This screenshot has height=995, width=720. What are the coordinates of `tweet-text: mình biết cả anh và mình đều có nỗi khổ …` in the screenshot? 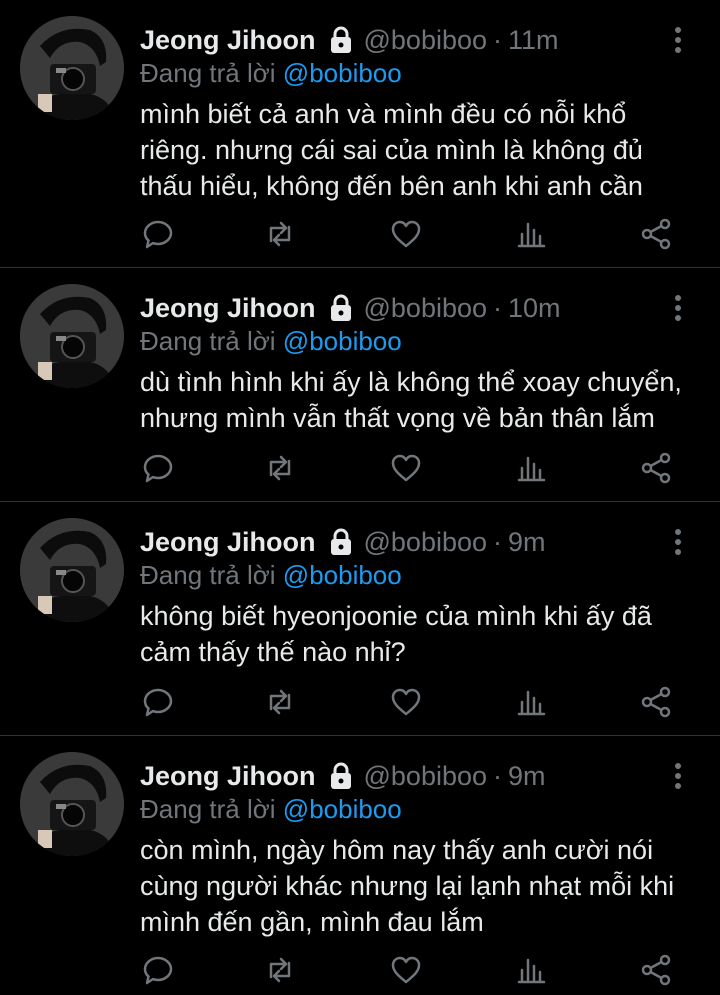 It's located at (420, 150).